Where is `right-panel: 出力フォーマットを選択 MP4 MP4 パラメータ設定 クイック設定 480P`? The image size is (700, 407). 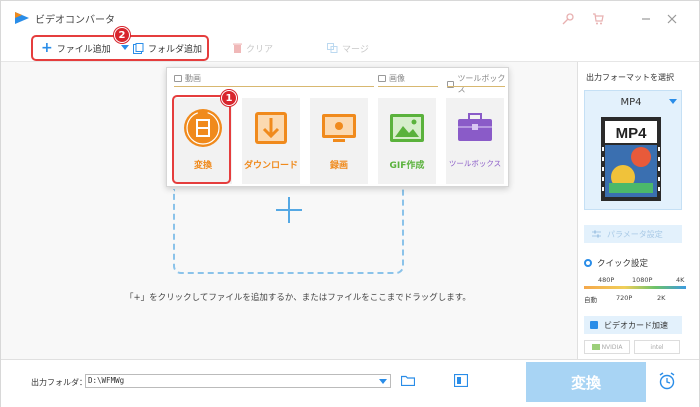 right-panel: 出力フォーマットを選択 MP4 MP4 パラメータ設定 クイック設定 480P is located at coordinates (638, 210).